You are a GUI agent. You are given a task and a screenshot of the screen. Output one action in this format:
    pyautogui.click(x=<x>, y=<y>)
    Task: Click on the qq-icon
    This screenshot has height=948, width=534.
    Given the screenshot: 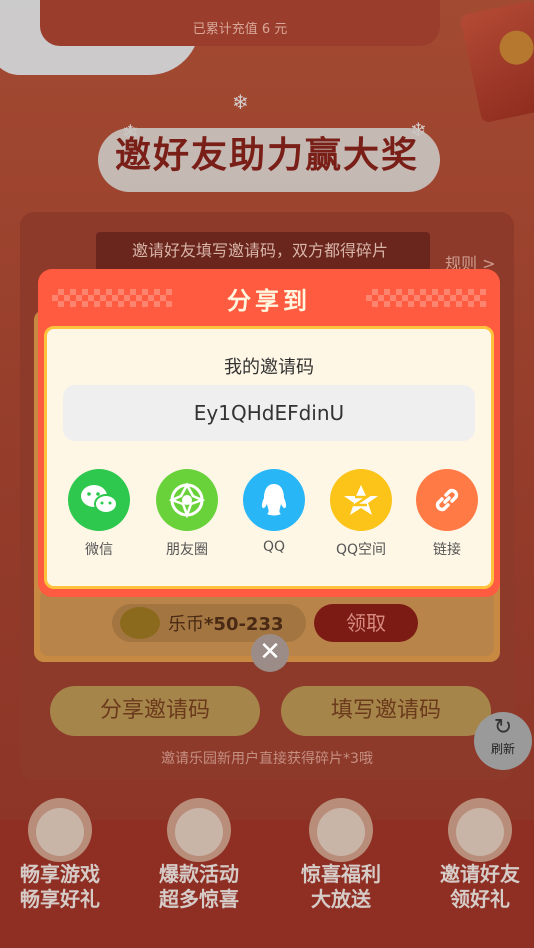 What is the action you would take?
    pyautogui.click(x=274, y=500)
    